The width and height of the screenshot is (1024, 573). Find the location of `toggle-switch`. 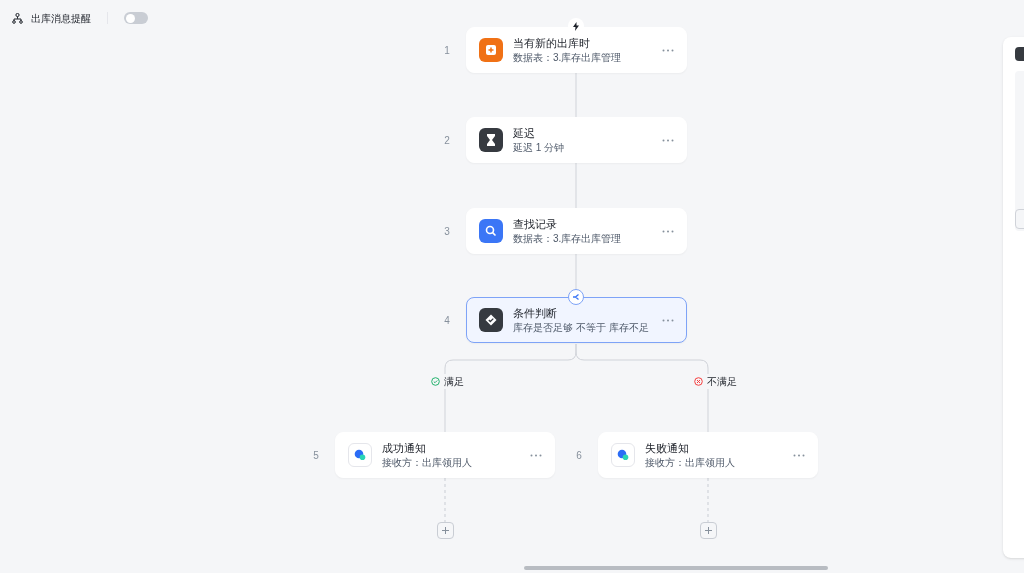

toggle-switch is located at coordinates (136, 18).